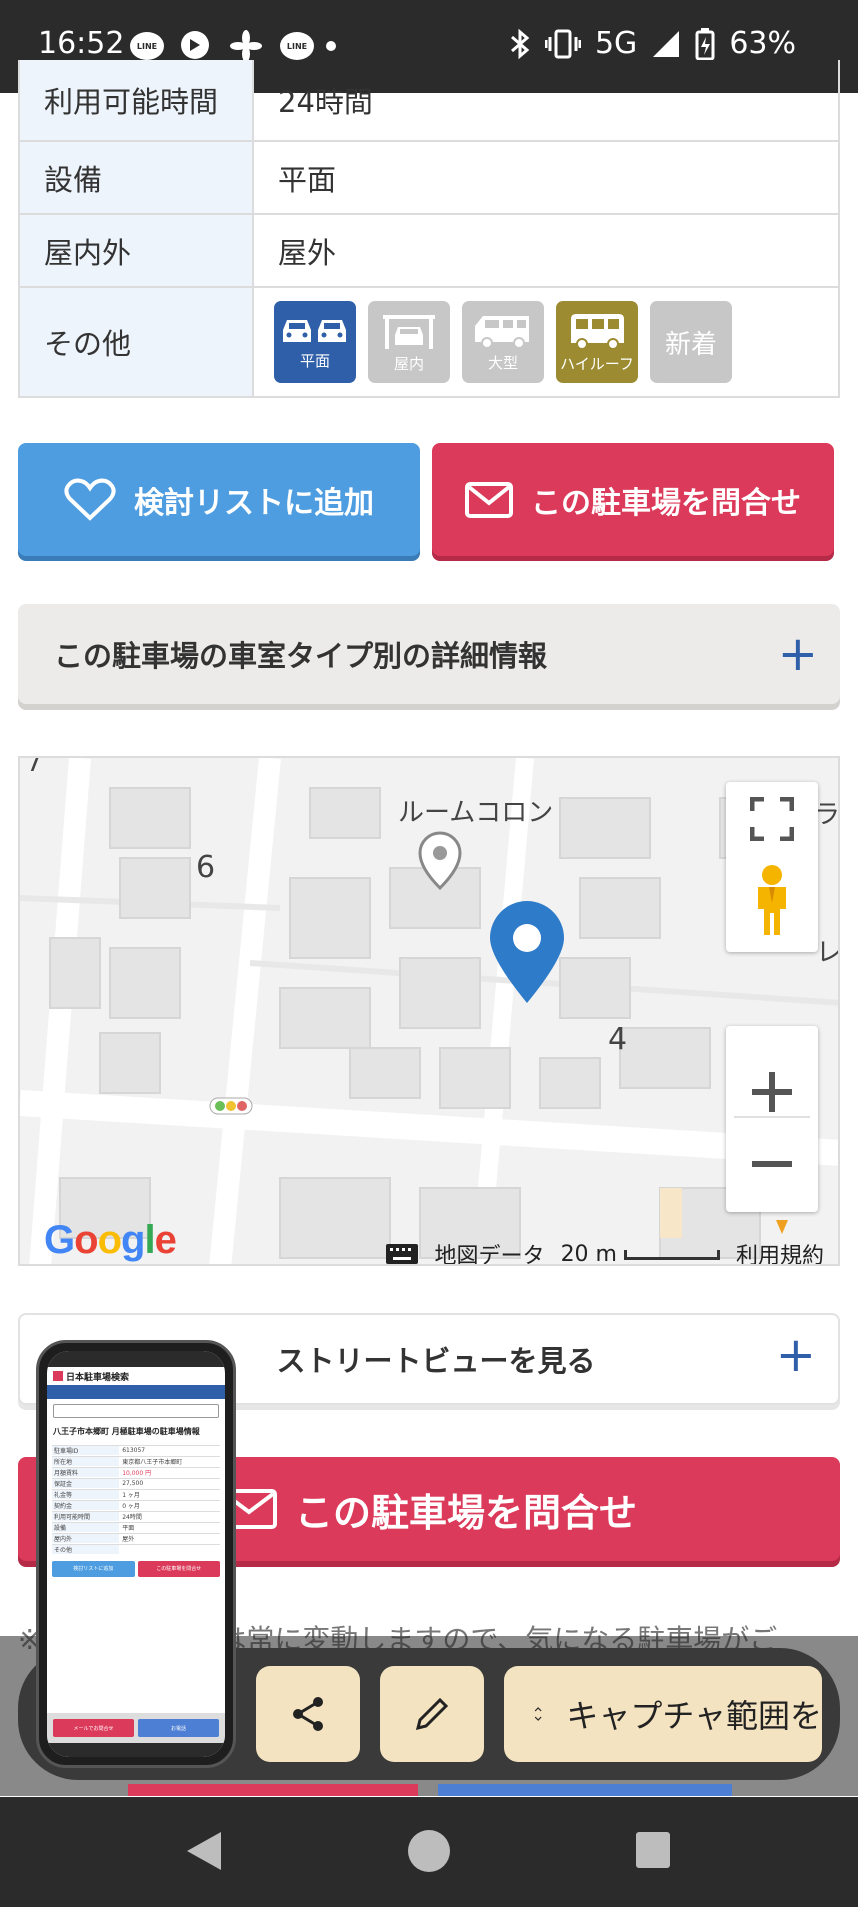 The width and height of the screenshot is (858, 1907). I want to click on map-label: レ, so click(828, 953).